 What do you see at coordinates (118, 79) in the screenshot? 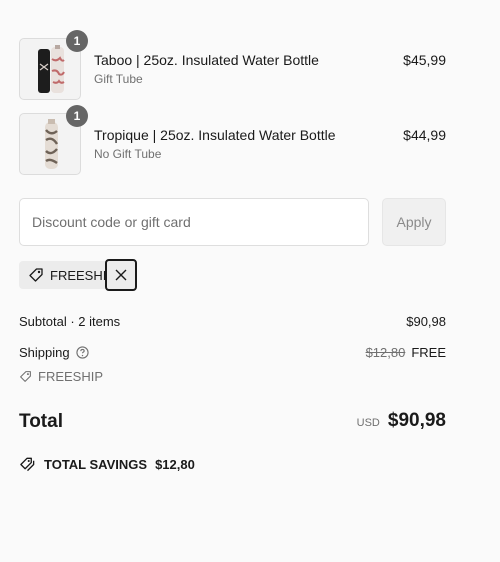
I see `item-variant: Gift Tube` at bounding box center [118, 79].